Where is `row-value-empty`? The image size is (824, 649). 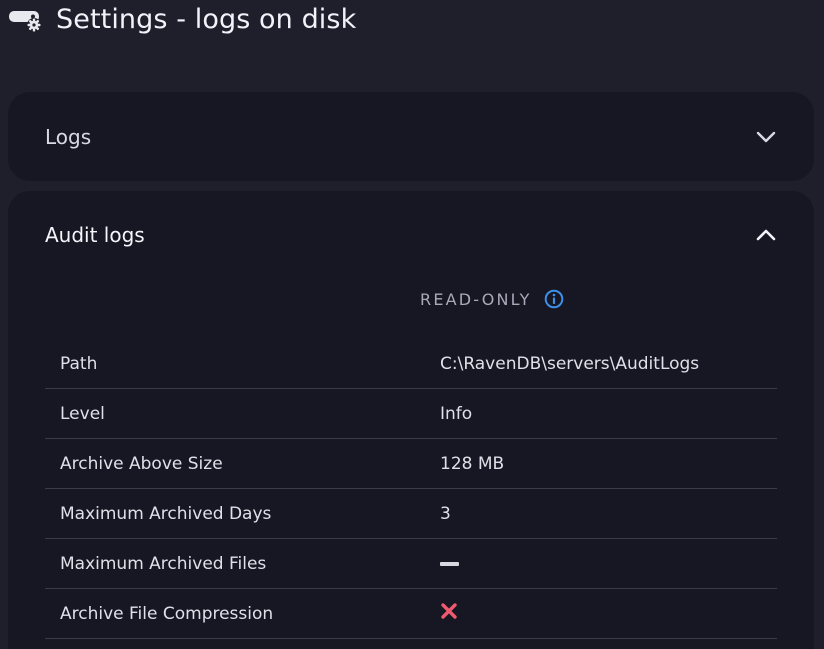 row-value-empty is located at coordinates (449, 563).